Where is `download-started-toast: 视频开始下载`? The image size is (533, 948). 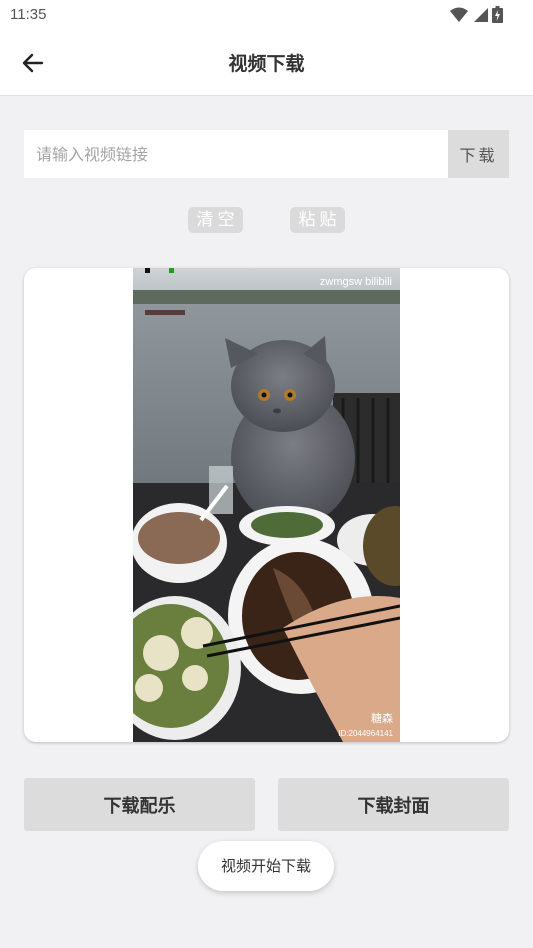 download-started-toast: 视频开始下载 is located at coordinates (266, 866).